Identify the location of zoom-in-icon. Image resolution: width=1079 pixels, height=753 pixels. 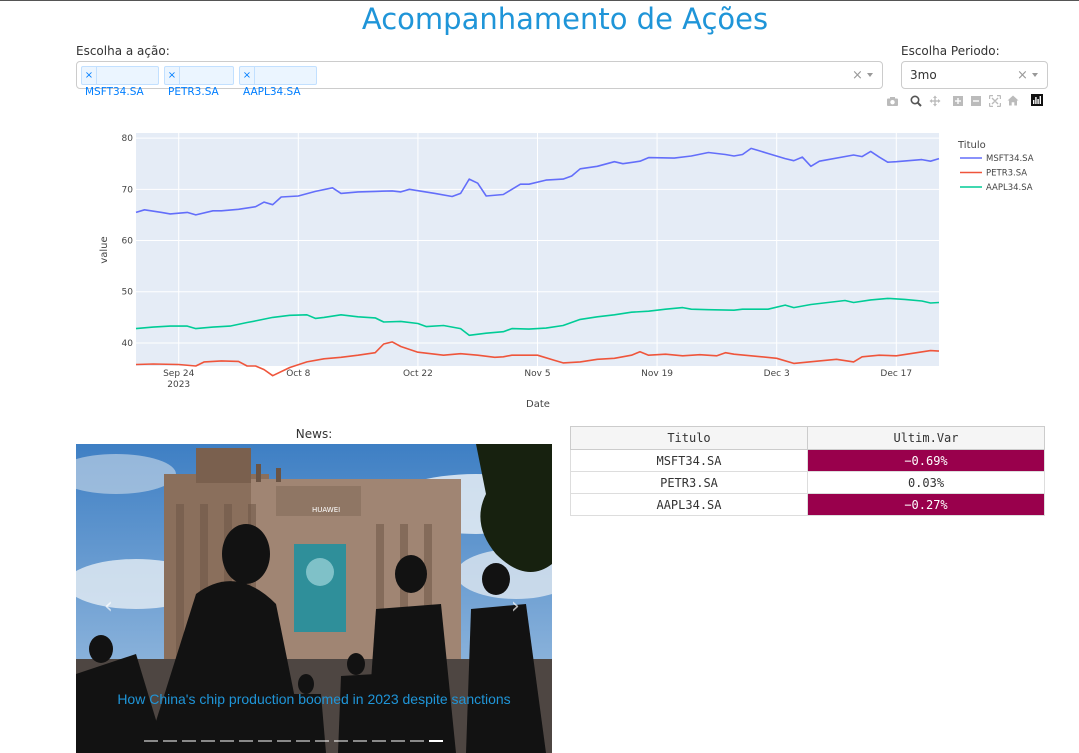
(958, 101).